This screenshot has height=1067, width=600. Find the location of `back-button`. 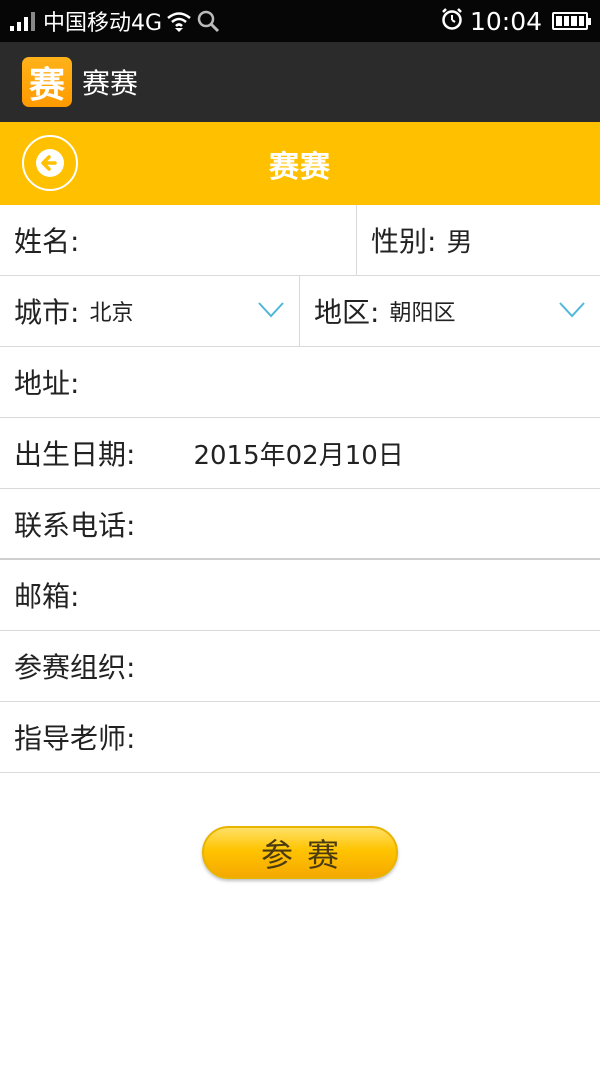

back-button is located at coordinates (50, 163).